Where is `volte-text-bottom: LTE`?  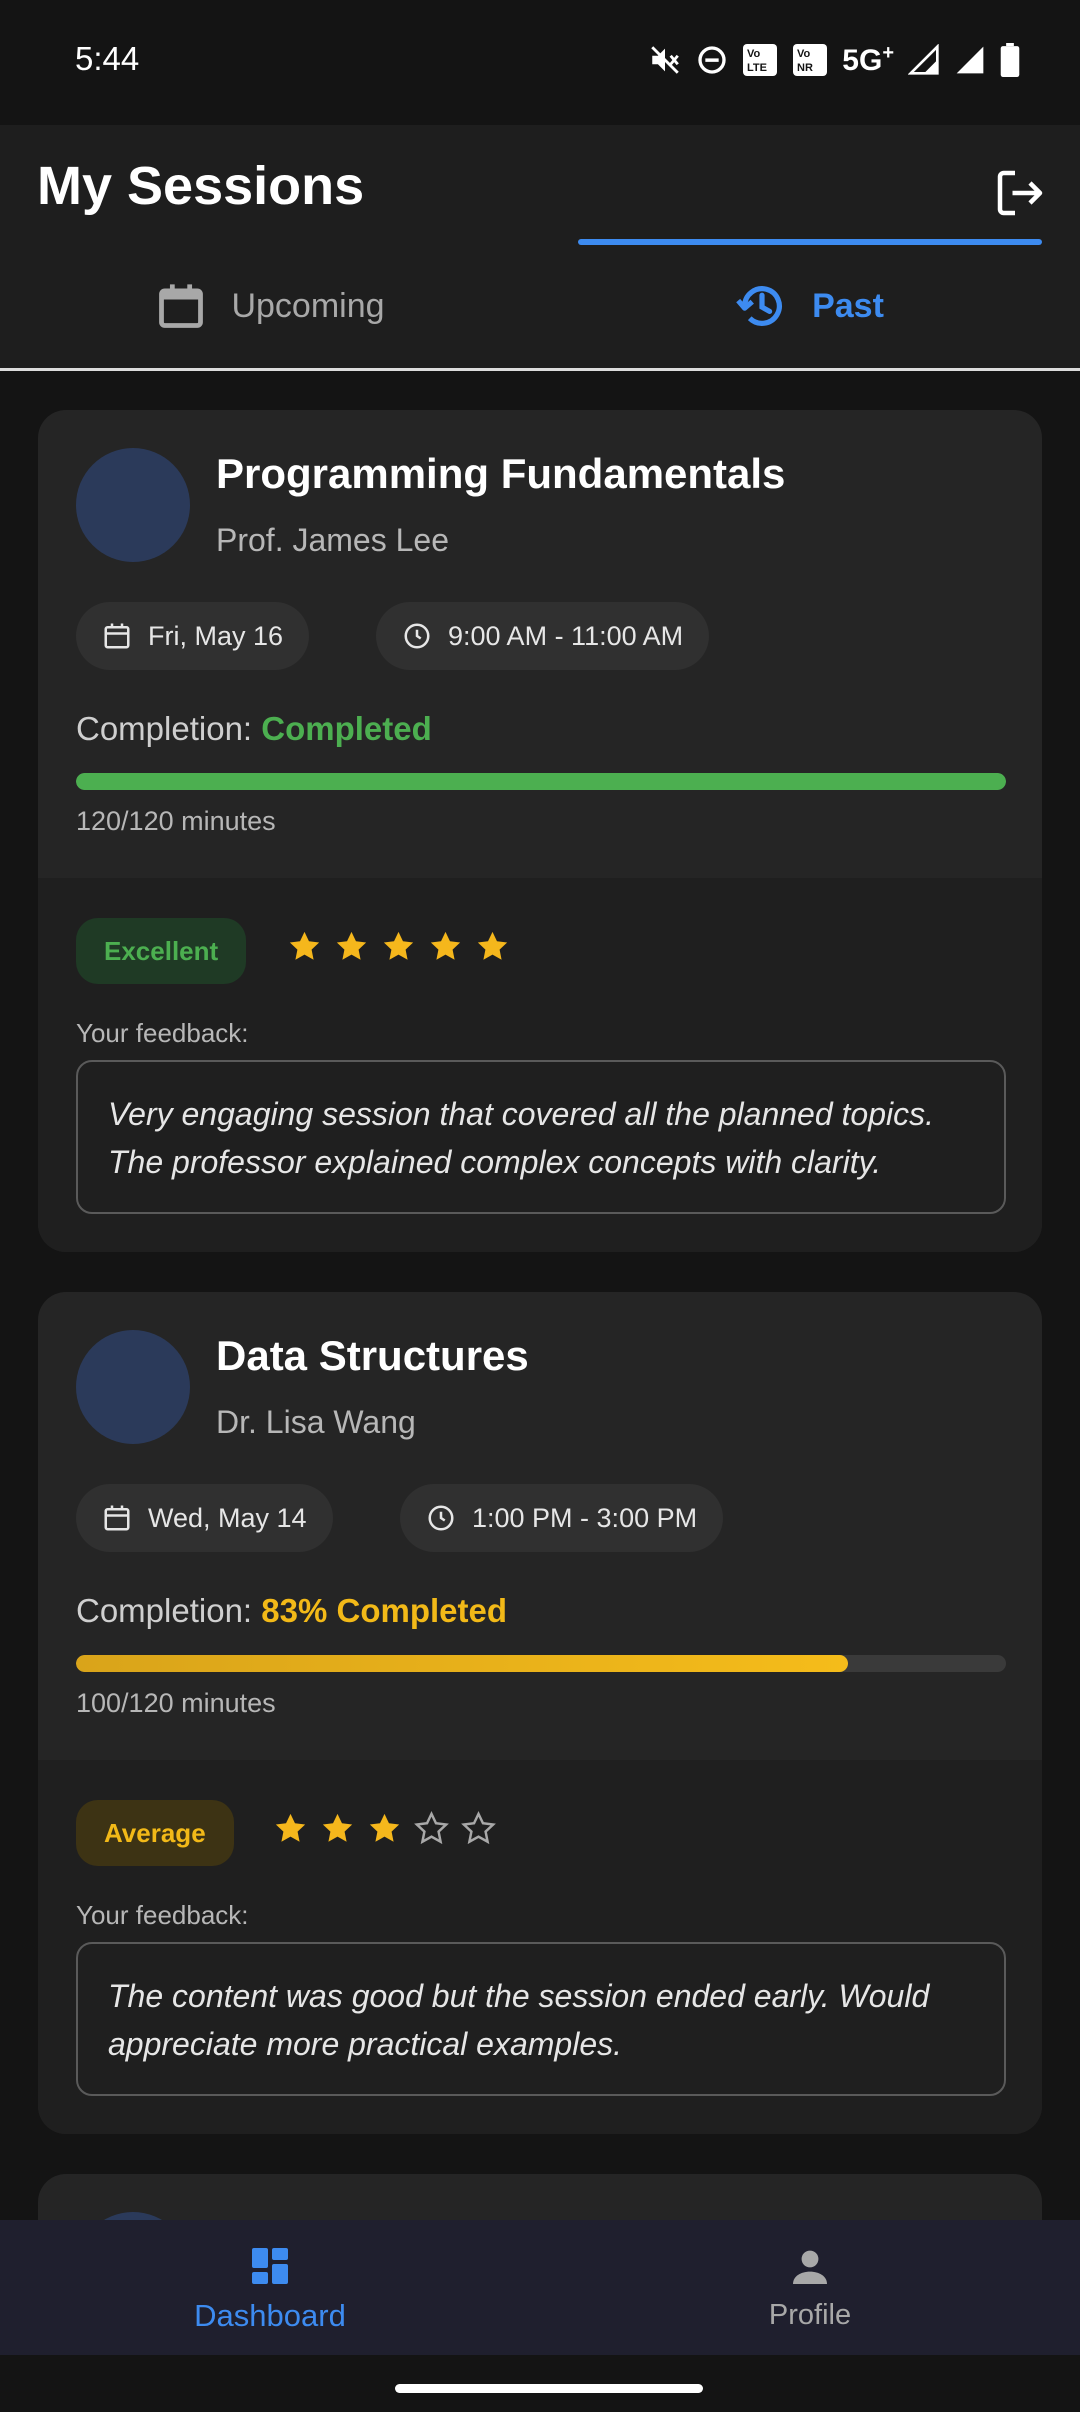
volte-text-bottom: LTE is located at coordinates (757, 68).